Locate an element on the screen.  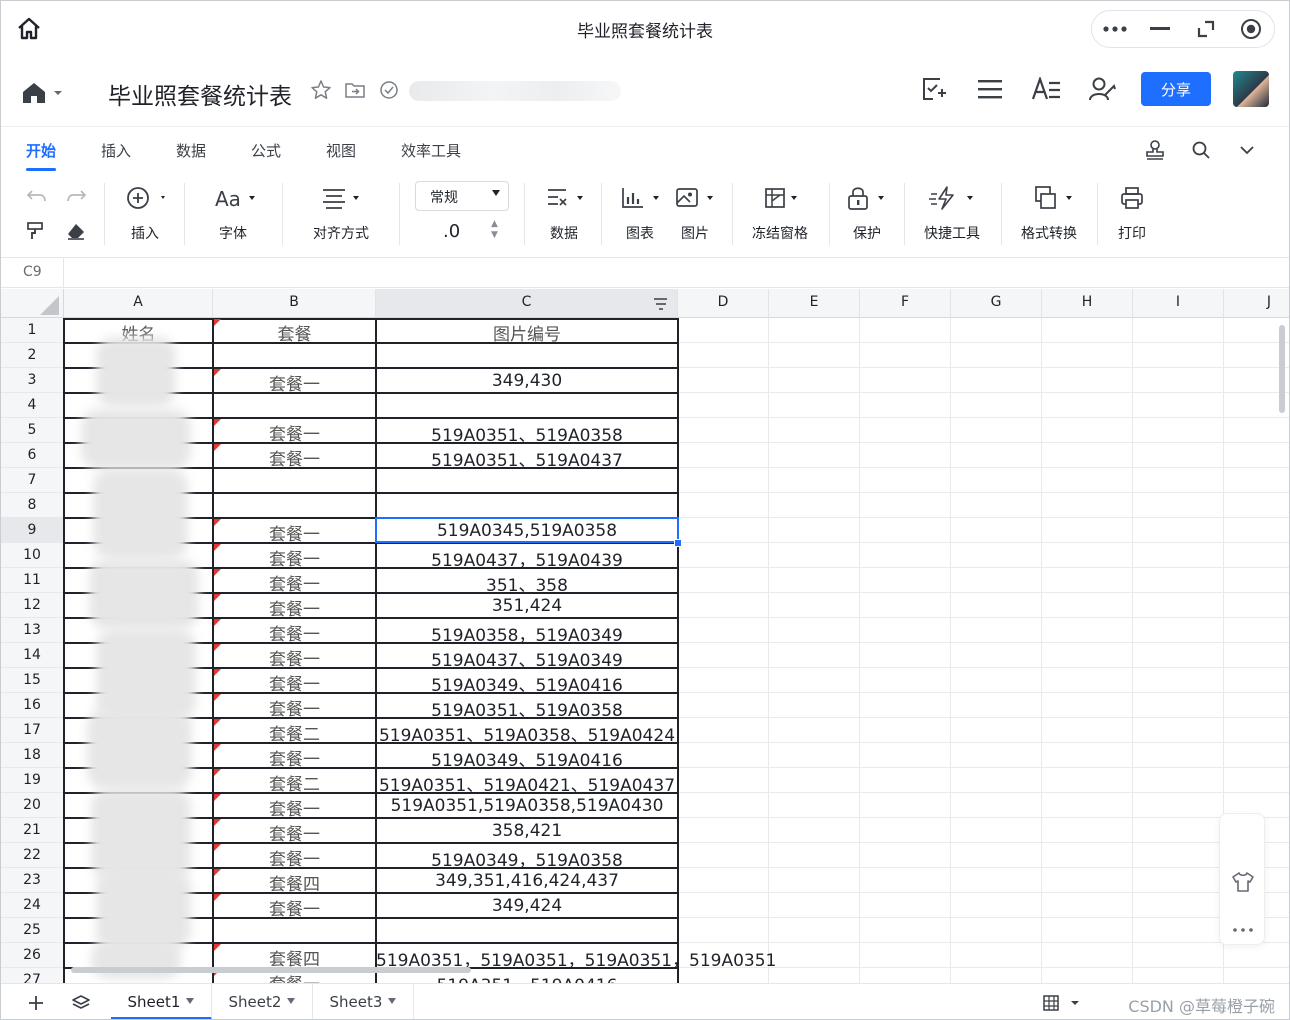
photo-number-cell: 519A0437，519A0439 is located at coordinates (527, 558).